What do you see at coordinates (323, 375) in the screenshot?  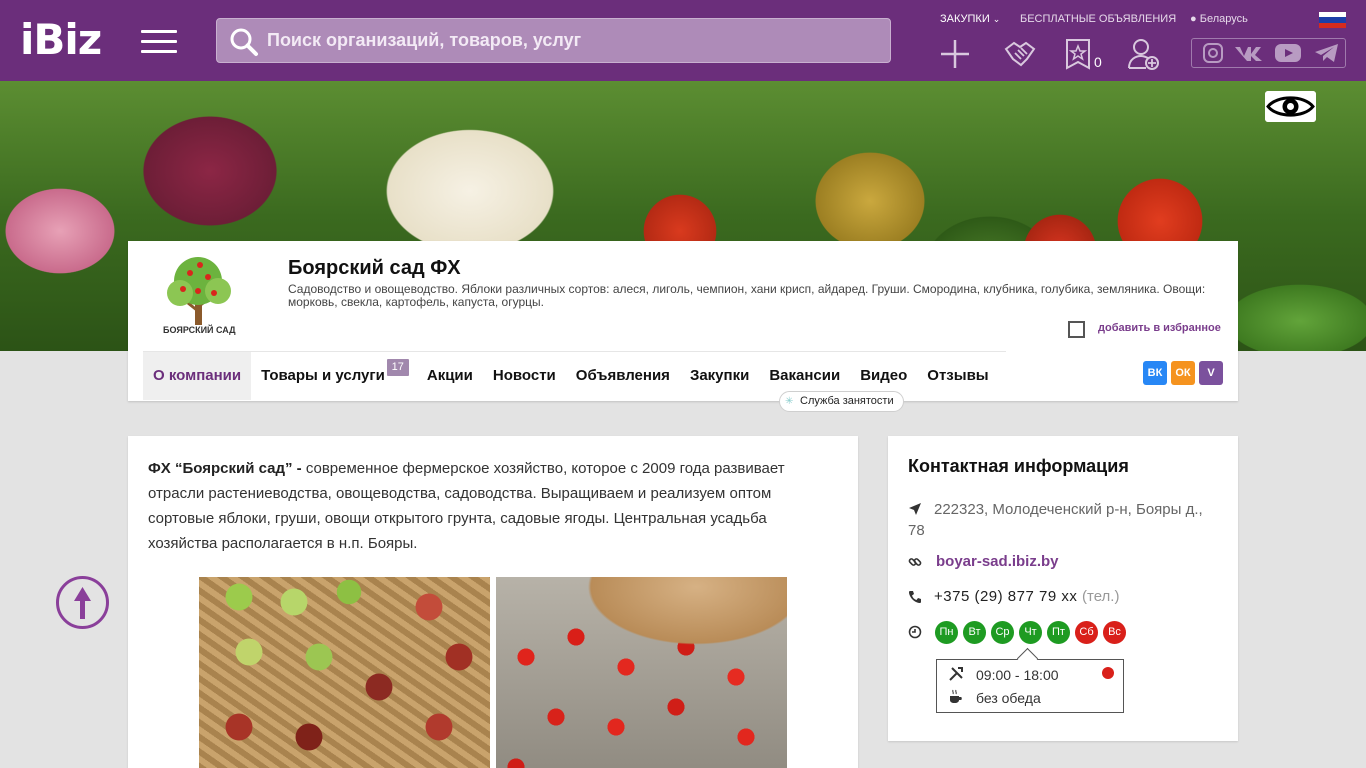 I see `tab-products-label: Товары и услуги` at bounding box center [323, 375].